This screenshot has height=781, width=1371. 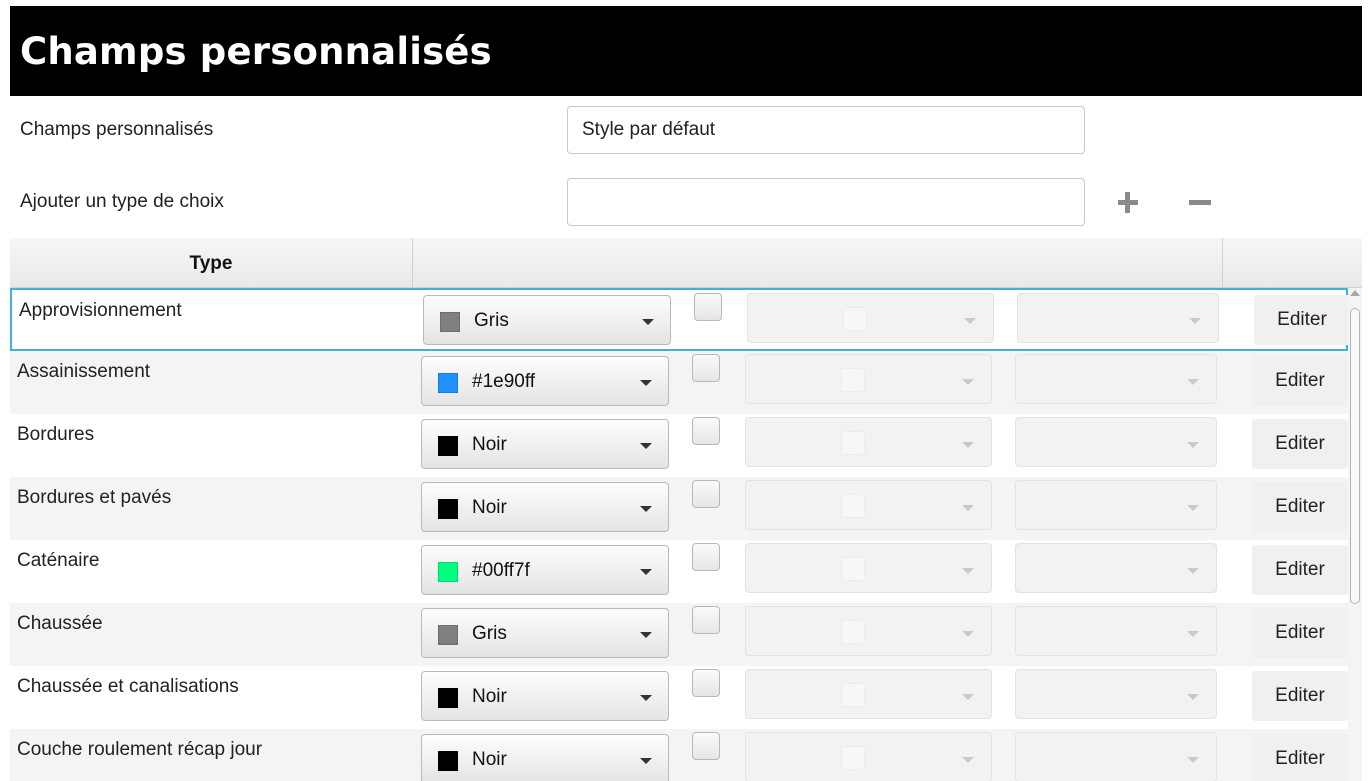 What do you see at coordinates (680, 319) in the screenshot?
I see `table-row: Approvisionnement Gris Editer` at bounding box center [680, 319].